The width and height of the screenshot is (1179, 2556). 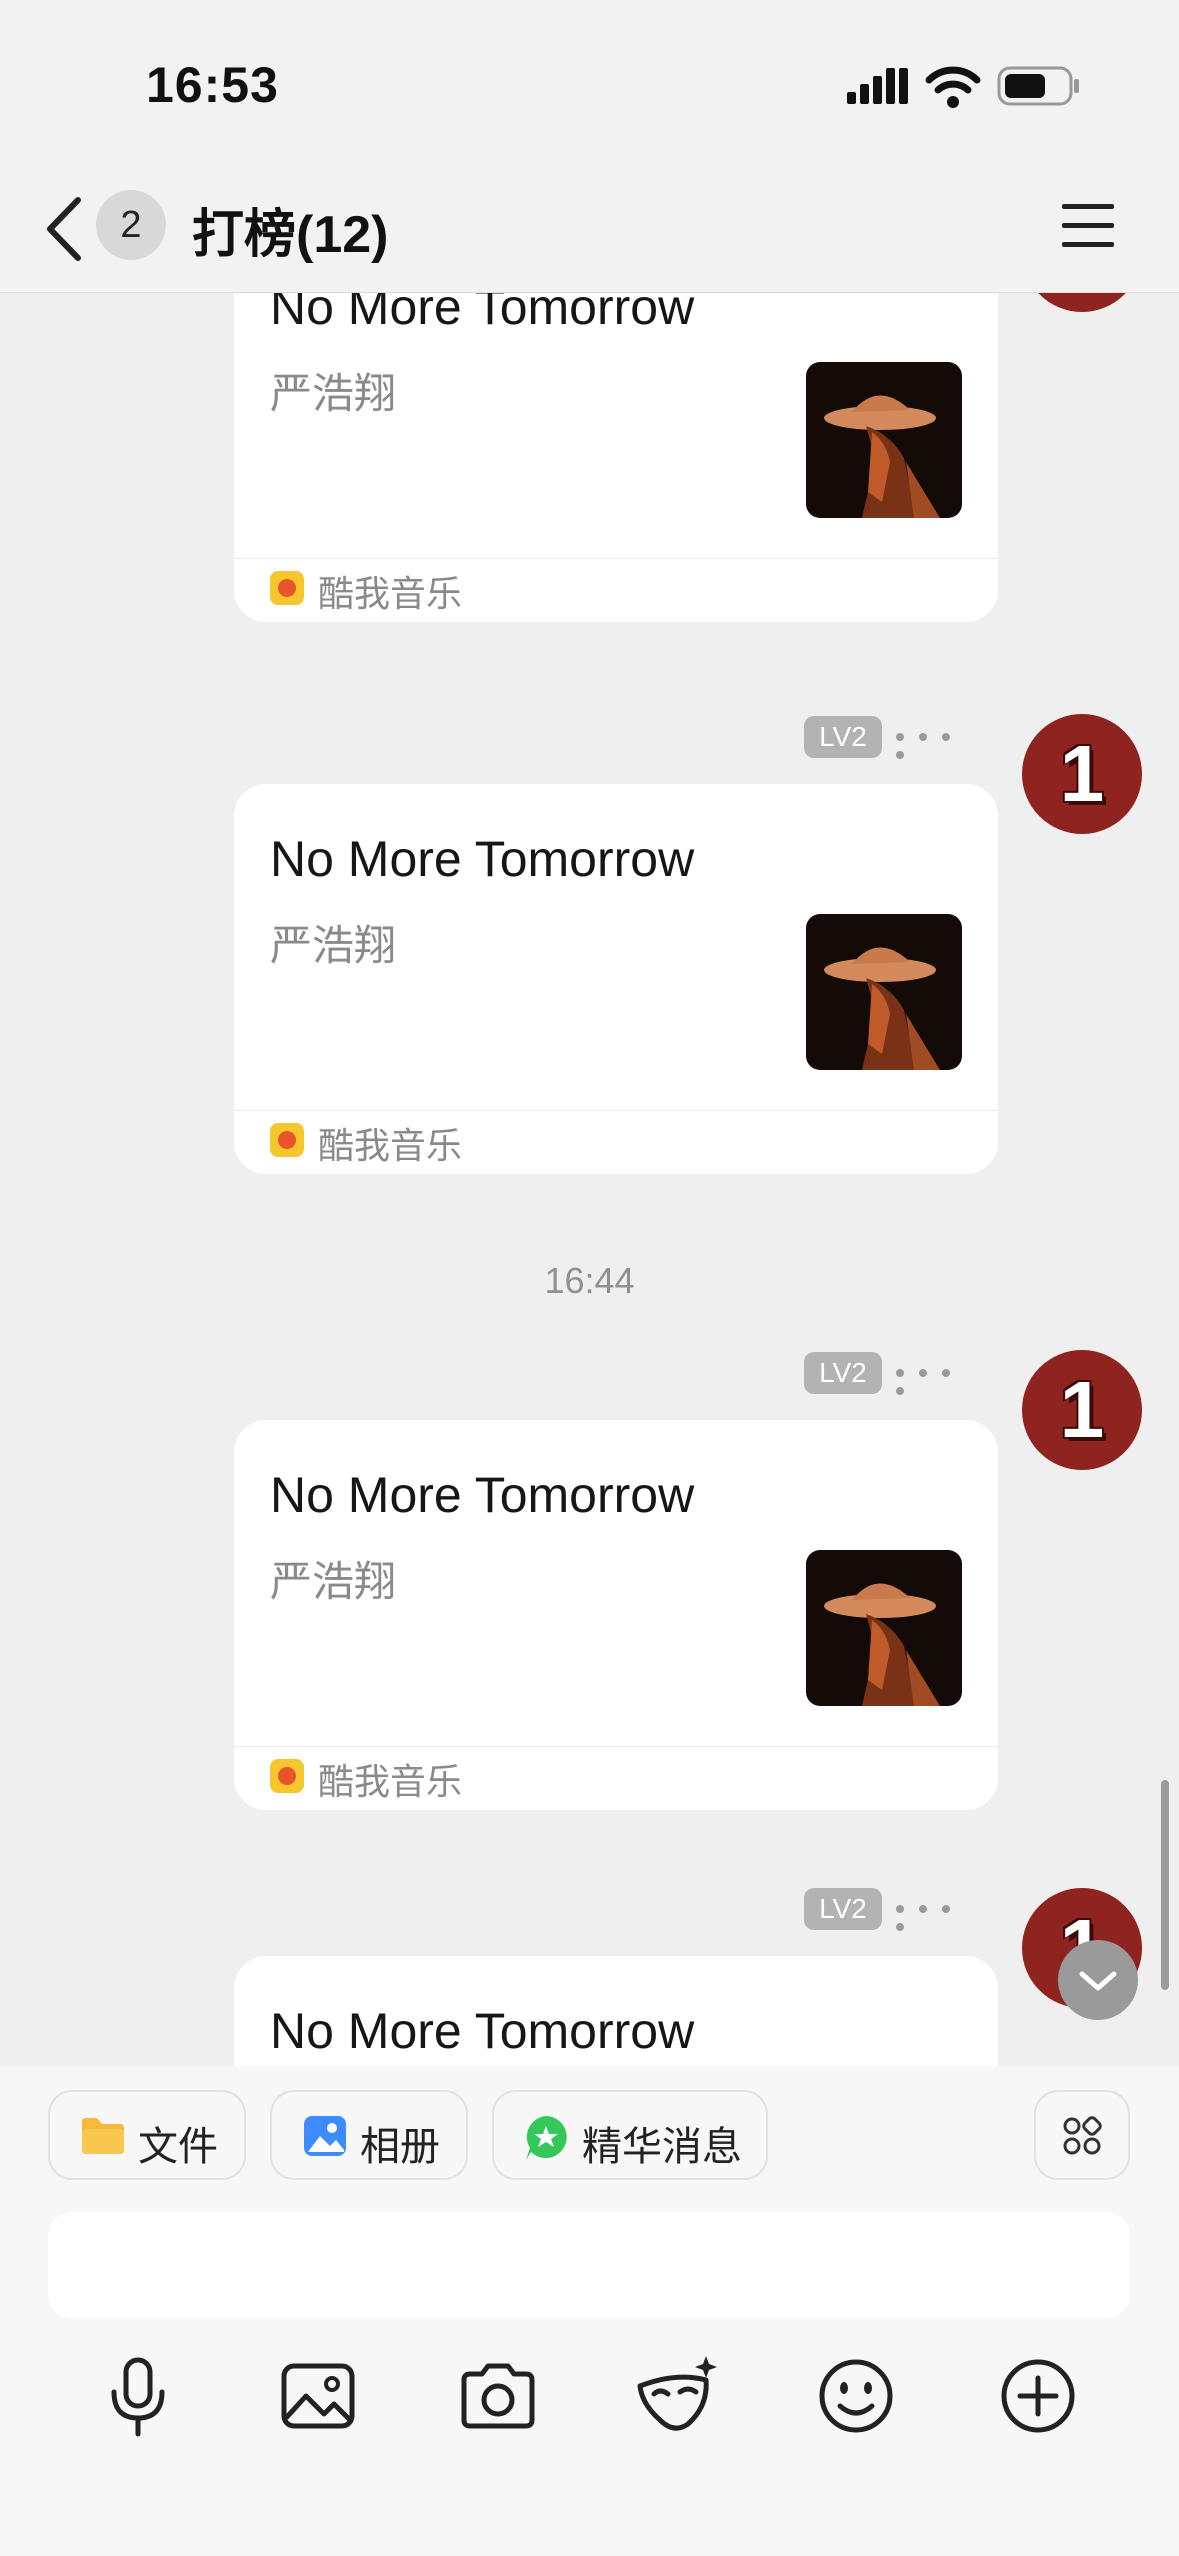 What do you see at coordinates (400, 2147) in the screenshot?
I see `album-button-label: 相册` at bounding box center [400, 2147].